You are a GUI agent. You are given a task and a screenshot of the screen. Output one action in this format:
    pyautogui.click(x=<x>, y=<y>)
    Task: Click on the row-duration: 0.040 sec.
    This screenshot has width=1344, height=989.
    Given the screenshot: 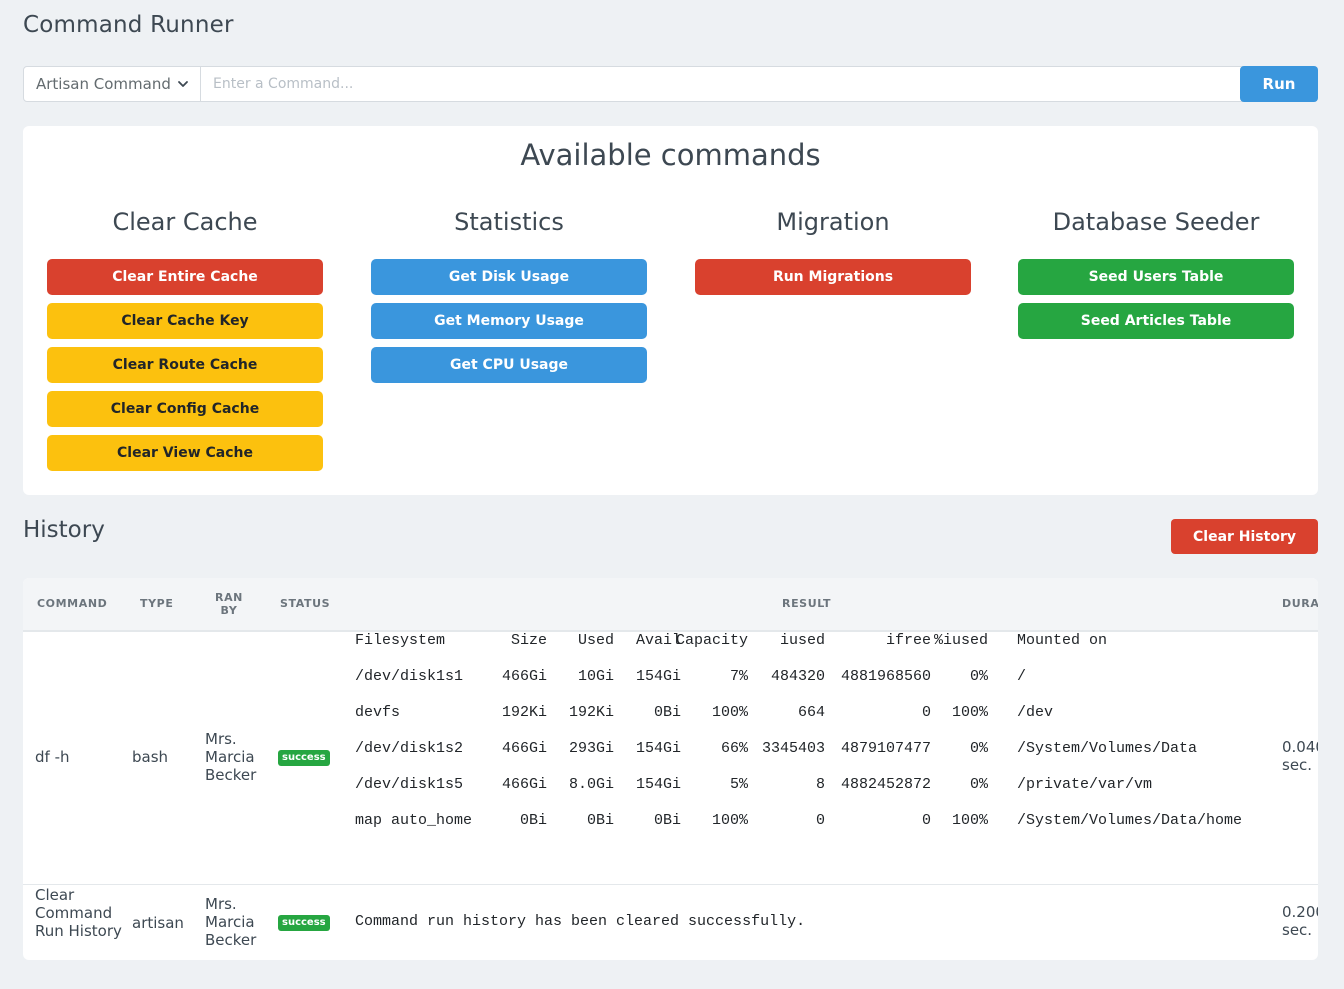 What is the action you would take?
    pyautogui.click(x=1300, y=756)
    